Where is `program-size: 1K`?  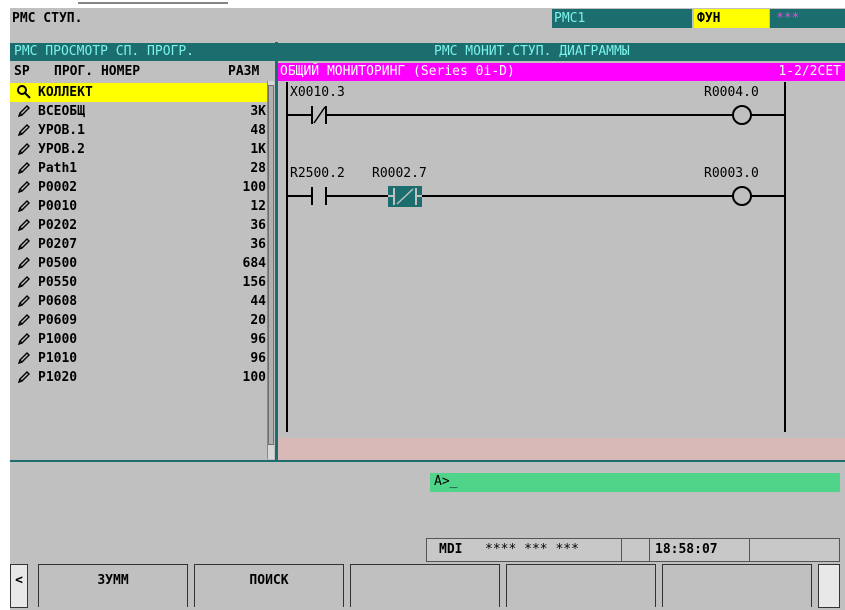
program-size: 1K is located at coordinates (258, 149).